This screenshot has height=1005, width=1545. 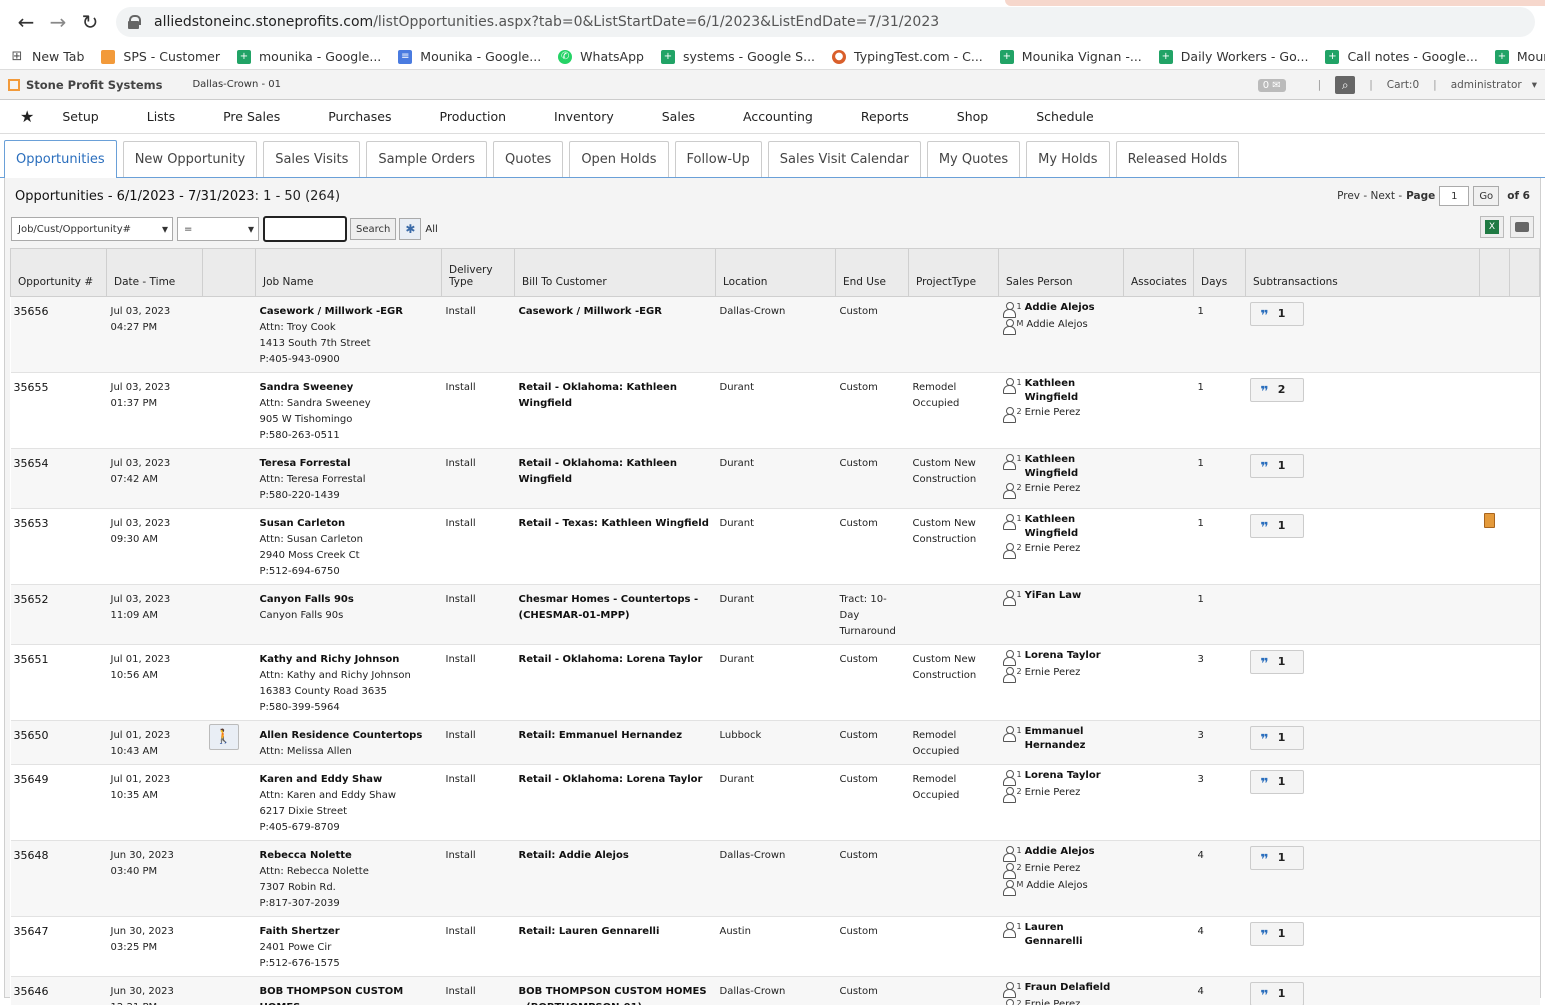 What do you see at coordinates (1522, 227) in the screenshot?
I see `print-button` at bounding box center [1522, 227].